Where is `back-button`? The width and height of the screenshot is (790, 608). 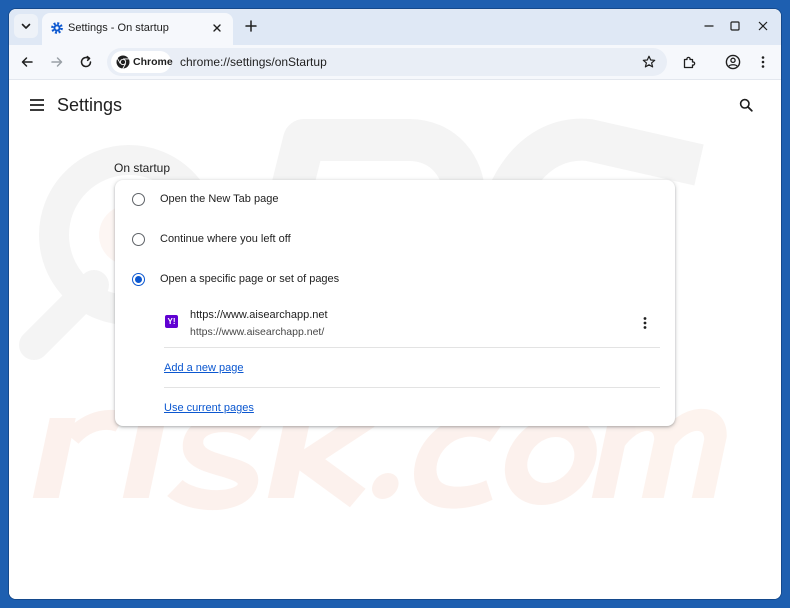 back-button is located at coordinates (27, 62).